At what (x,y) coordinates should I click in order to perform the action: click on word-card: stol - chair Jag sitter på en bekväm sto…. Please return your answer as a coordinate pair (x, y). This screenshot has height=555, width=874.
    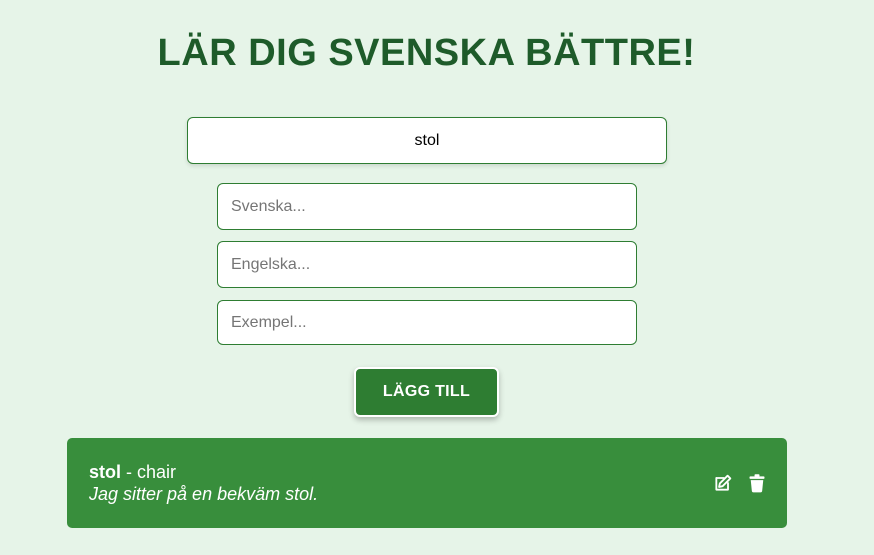
    Looking at the image, I should click on (427, 483).